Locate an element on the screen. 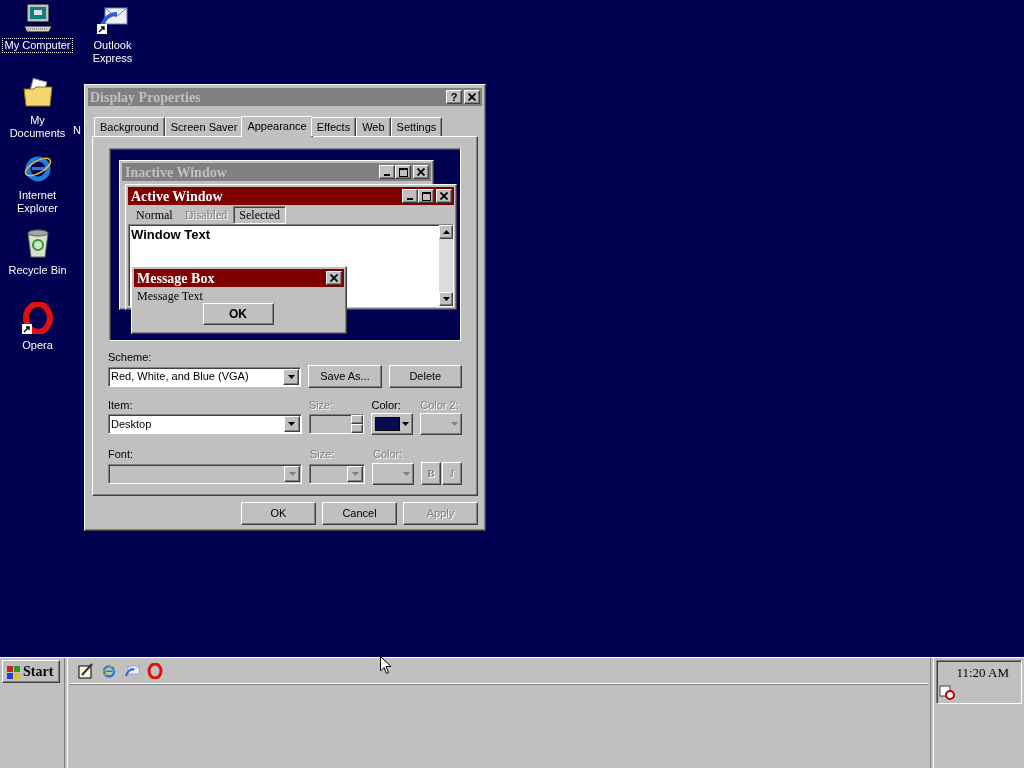  browser-icon is located at coordinates (109, 670).